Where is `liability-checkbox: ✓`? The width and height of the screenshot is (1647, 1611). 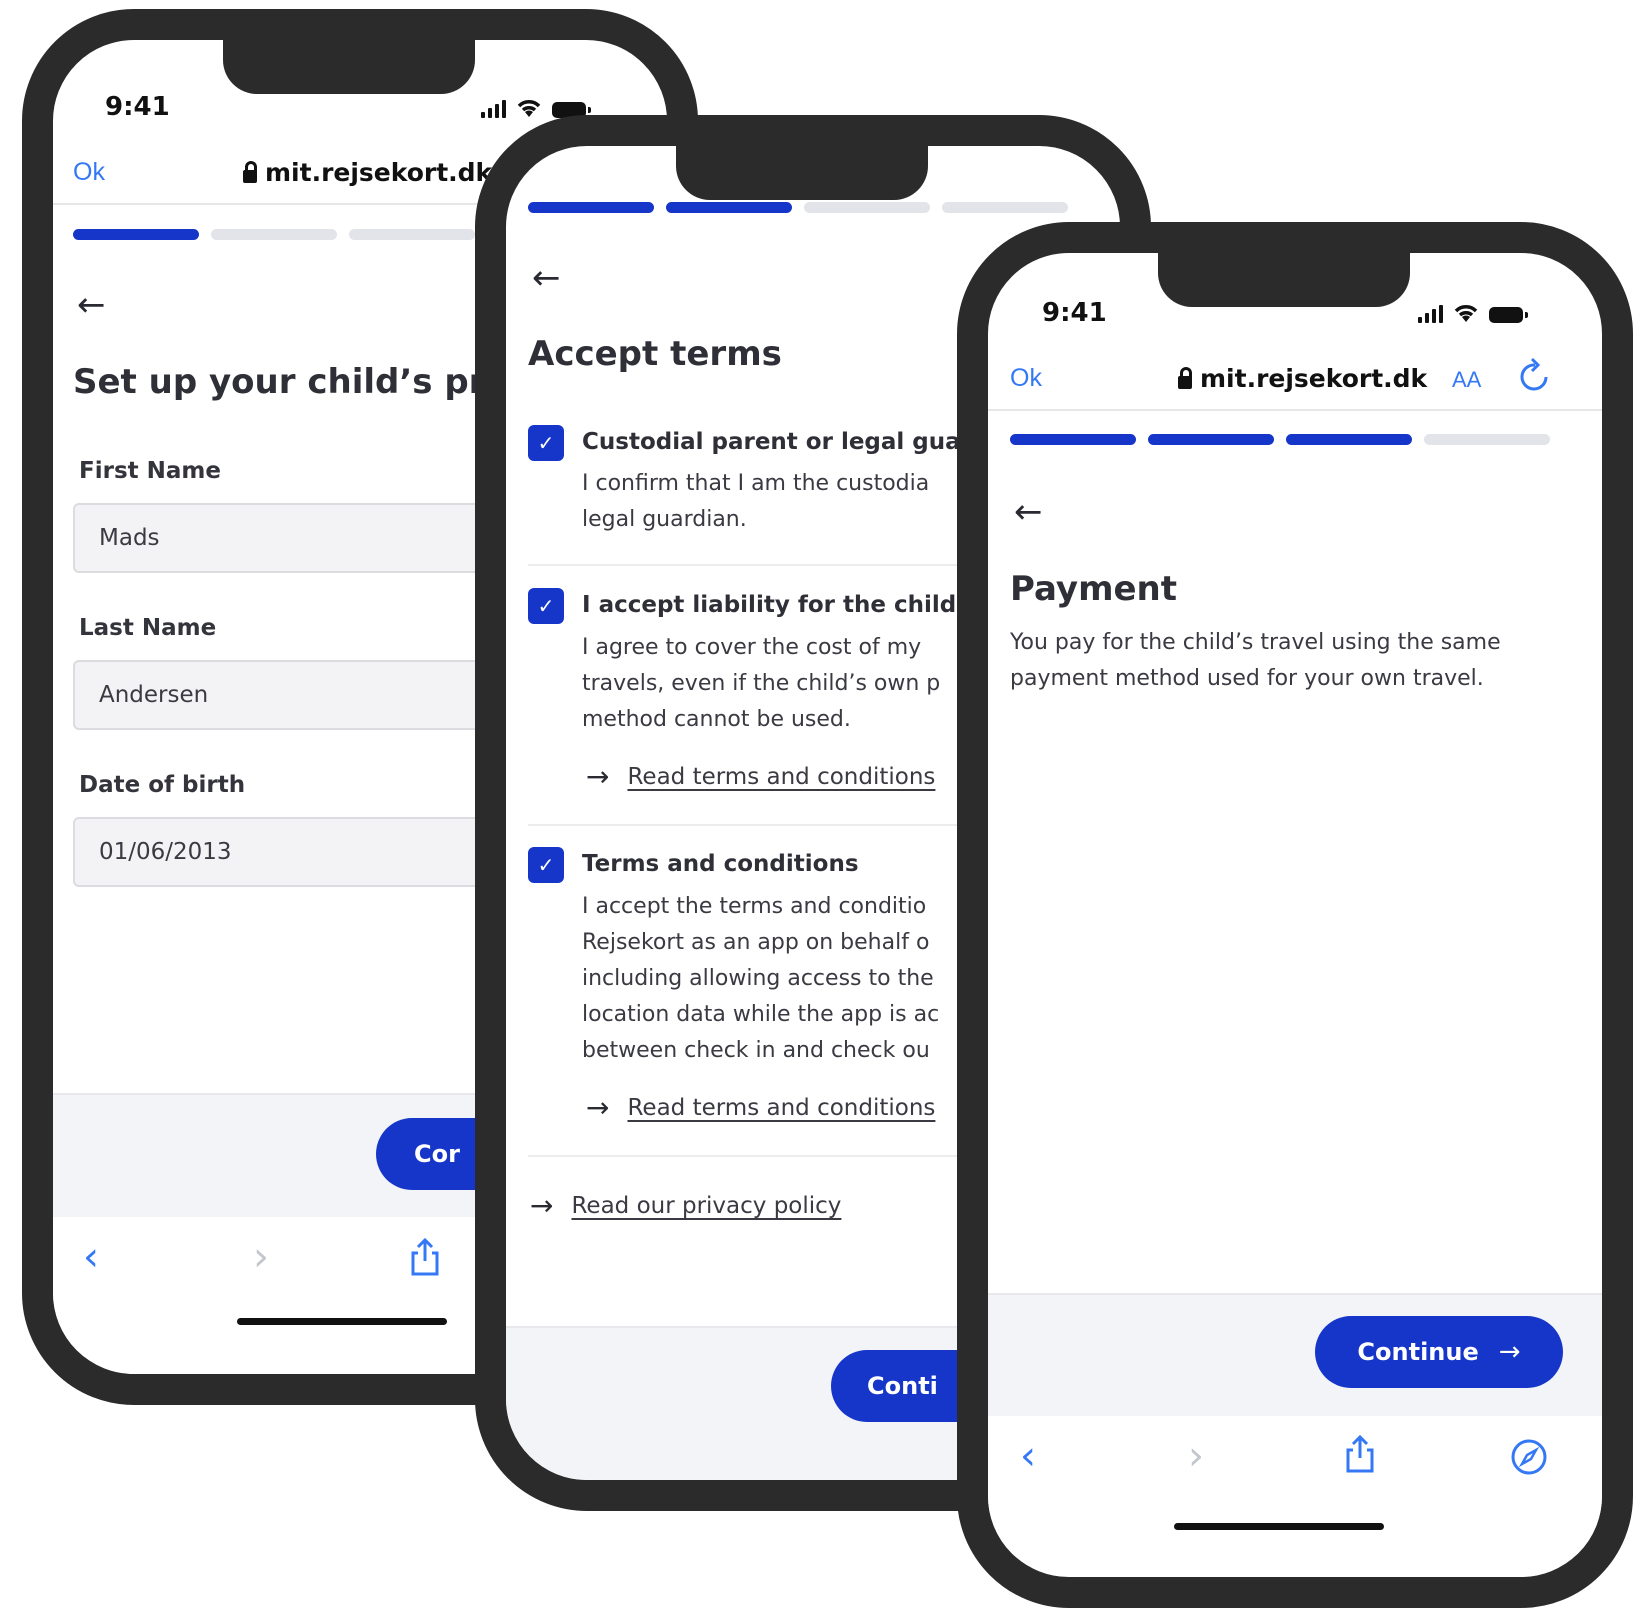 liability-checkbox: ✓ is located at coordinates (546, 606).